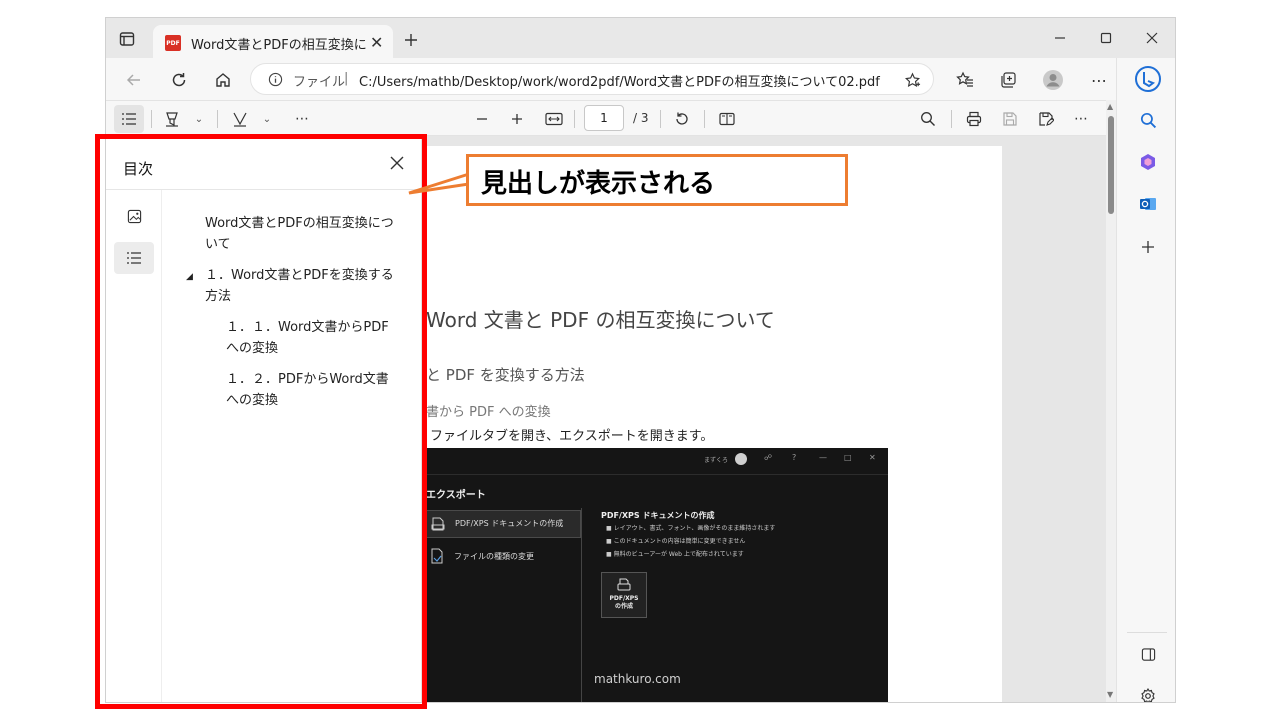  What do you see at coordinates (1053, 80) in the screenshot?
I see `profile-avatar-icon` at bounding box center [1053, 80].